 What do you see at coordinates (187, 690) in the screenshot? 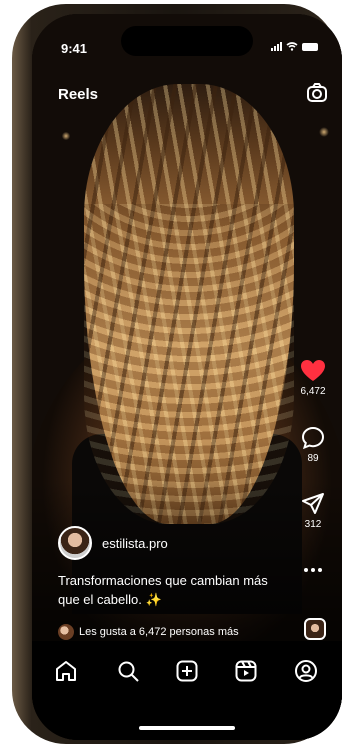
I see `bottom-tab-bar` at bounding box center [187, 690].